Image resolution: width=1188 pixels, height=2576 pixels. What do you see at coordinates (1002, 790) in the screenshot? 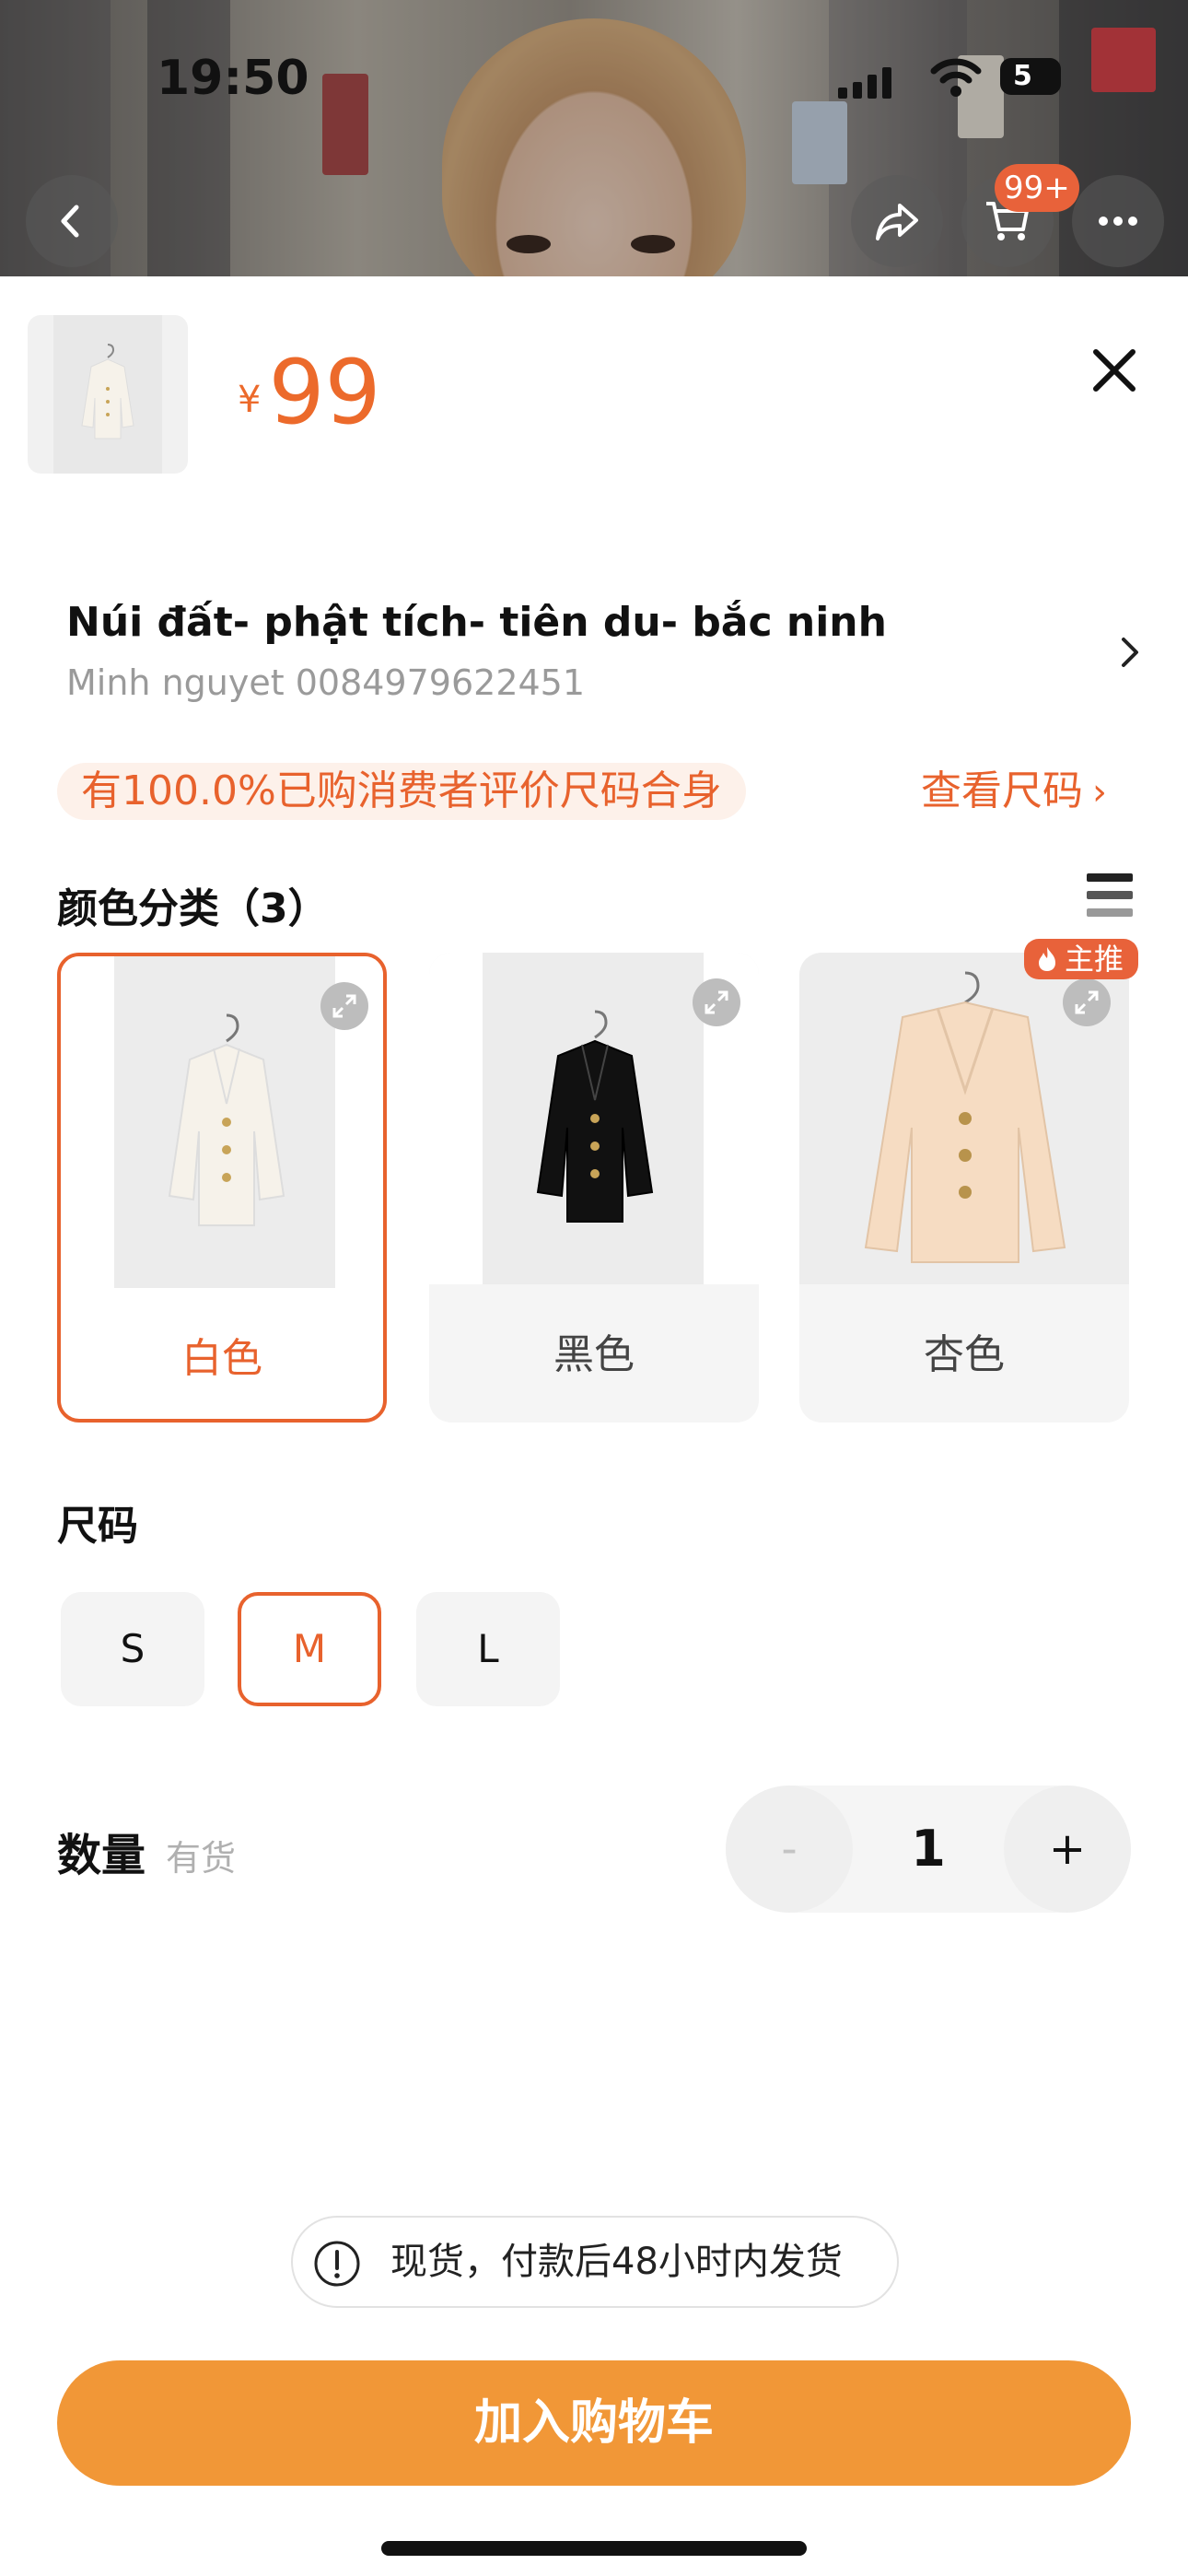
I see `size-chart-label: 查看尺码` at bounding box center [1002, 790].